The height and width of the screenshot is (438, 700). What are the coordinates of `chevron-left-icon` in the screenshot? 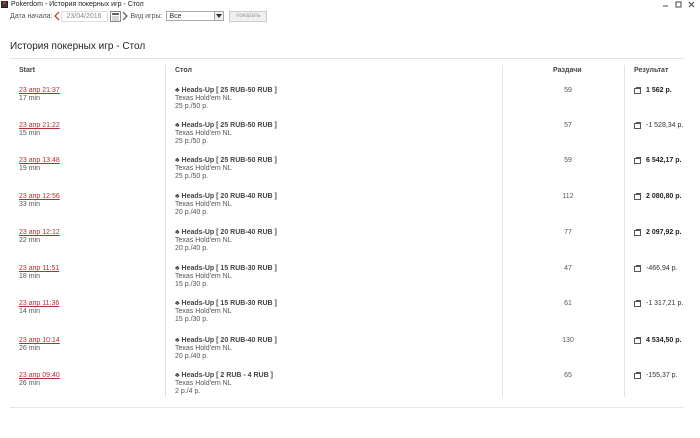 It's located at (56, 16).